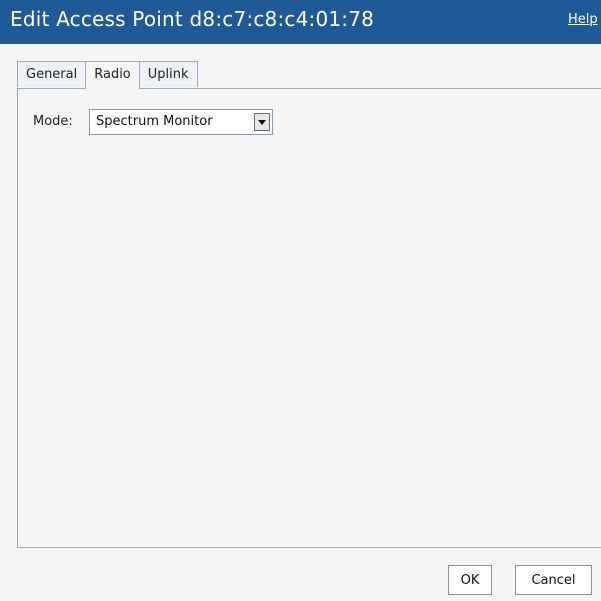 This screenshot has height=601, width=601. I want to click on help-link: Help, so click(583, 19).